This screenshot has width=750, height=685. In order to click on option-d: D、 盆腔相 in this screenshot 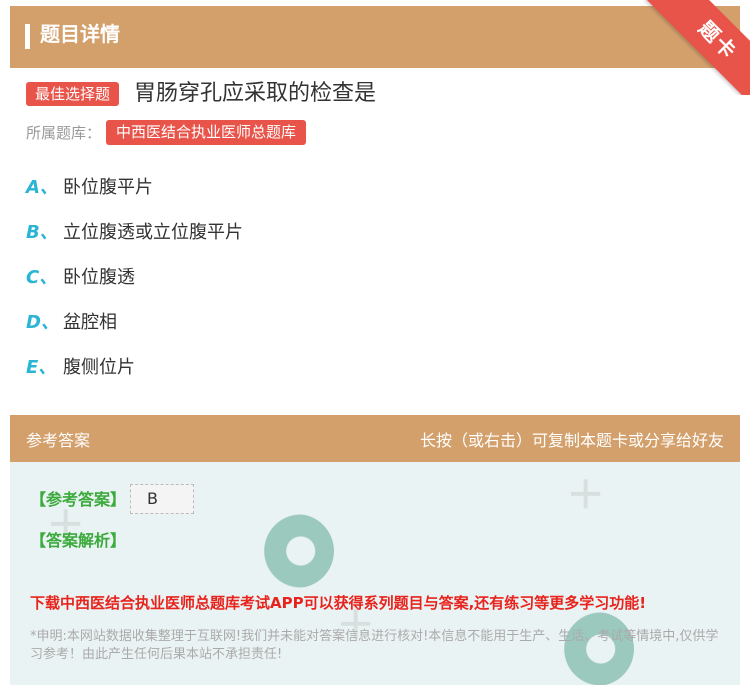, I will do `click(71, 323)`.